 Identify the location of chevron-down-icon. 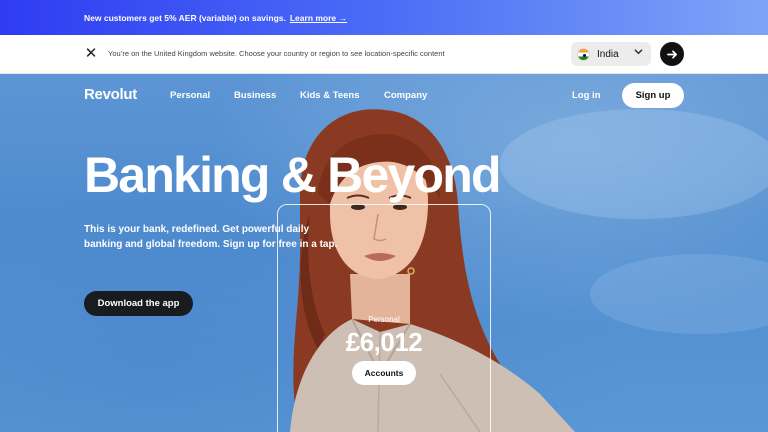
(638, 53).